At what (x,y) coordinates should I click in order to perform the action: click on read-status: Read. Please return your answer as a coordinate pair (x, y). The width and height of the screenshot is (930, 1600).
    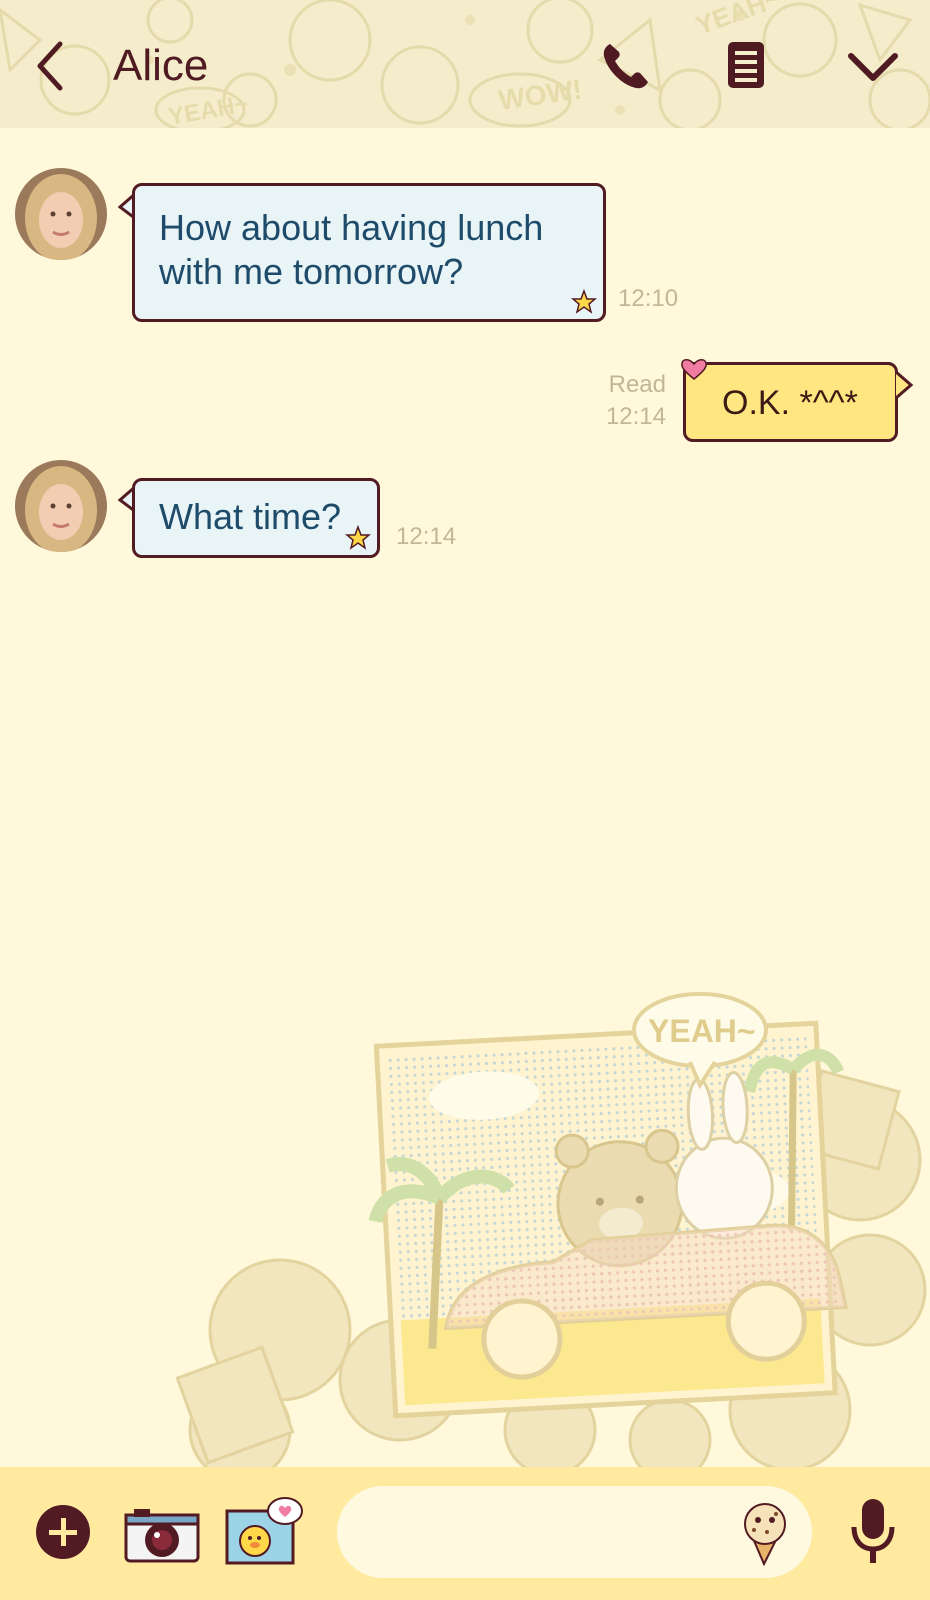
    Looking at the image, I should click on (637, 384).